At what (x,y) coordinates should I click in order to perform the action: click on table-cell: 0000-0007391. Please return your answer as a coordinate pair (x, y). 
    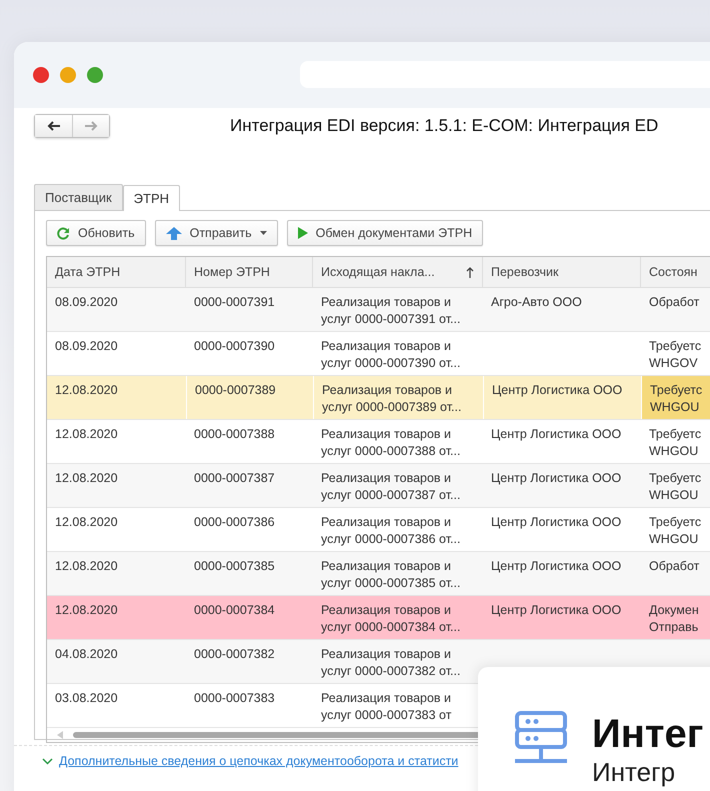
    Looking at the image, I should click on (234, 302).